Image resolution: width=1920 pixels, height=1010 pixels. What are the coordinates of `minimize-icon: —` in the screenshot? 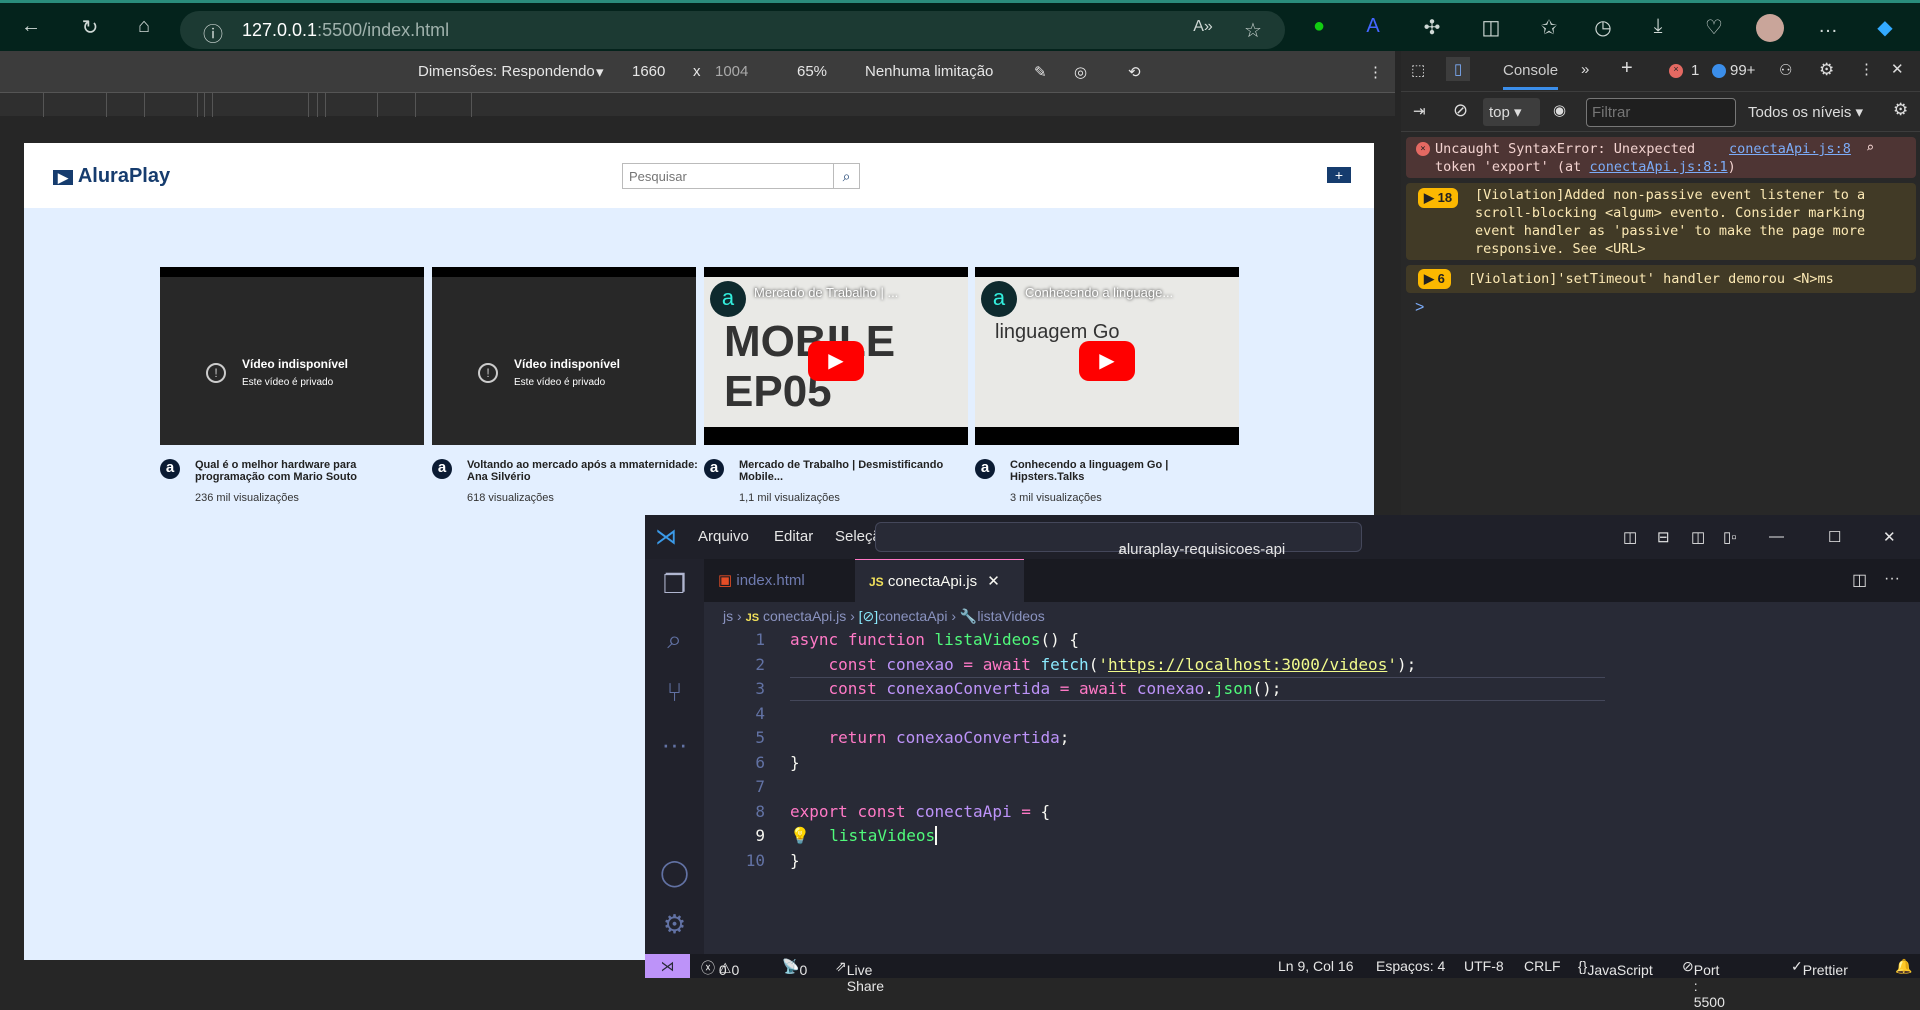 It's located at (1776, 536).